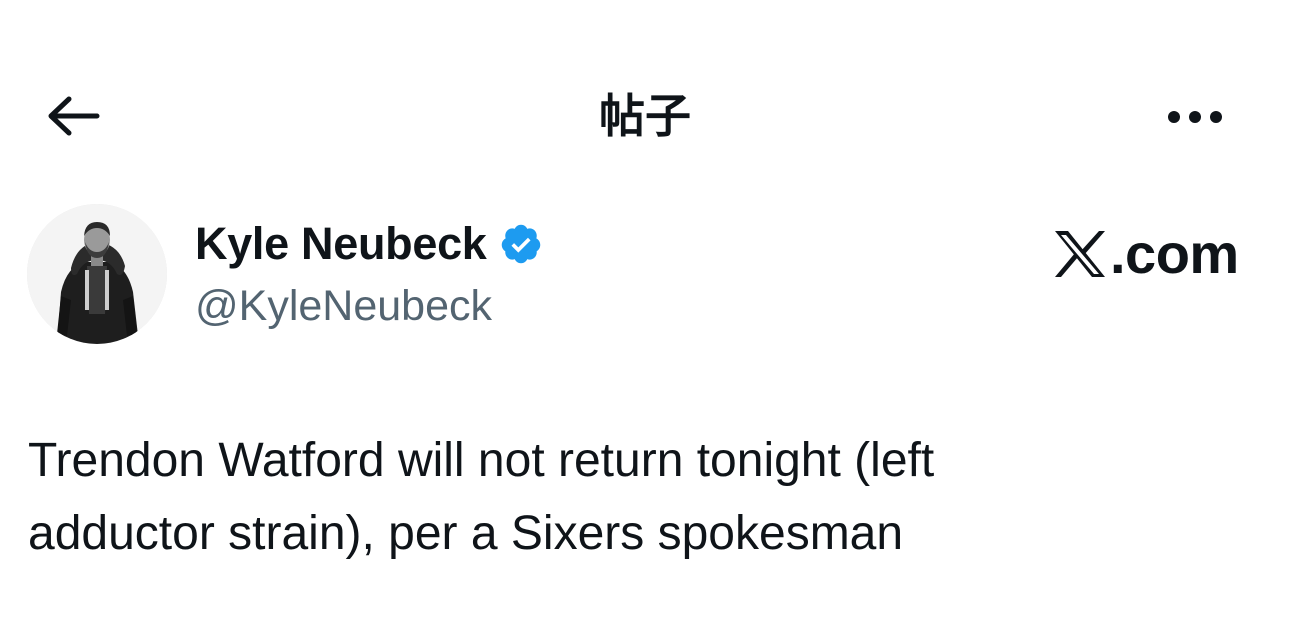  Describe the element at coordinates (341, 244) in the screenshot. I see `author-display-name: Kyle Neubeck` at that location.